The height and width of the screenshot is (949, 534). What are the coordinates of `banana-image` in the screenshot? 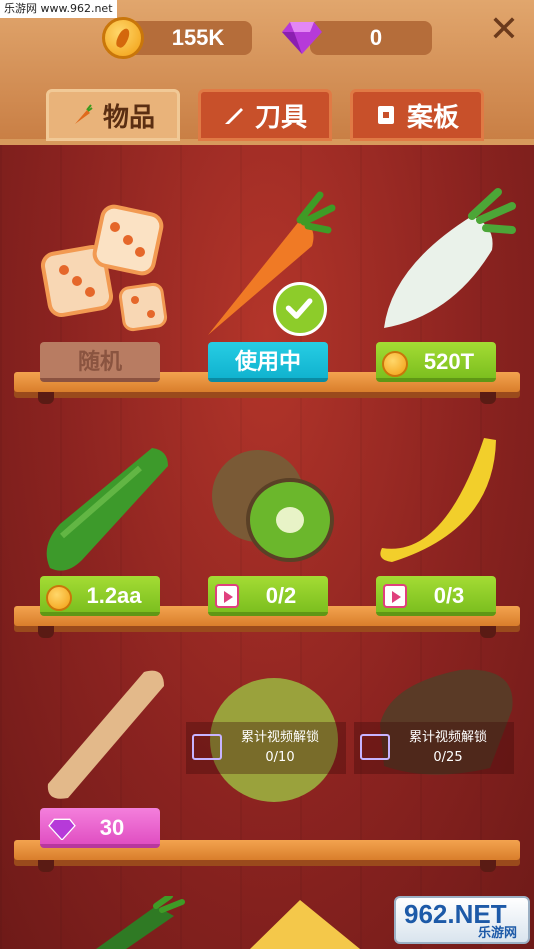 It's located at (438, 500).